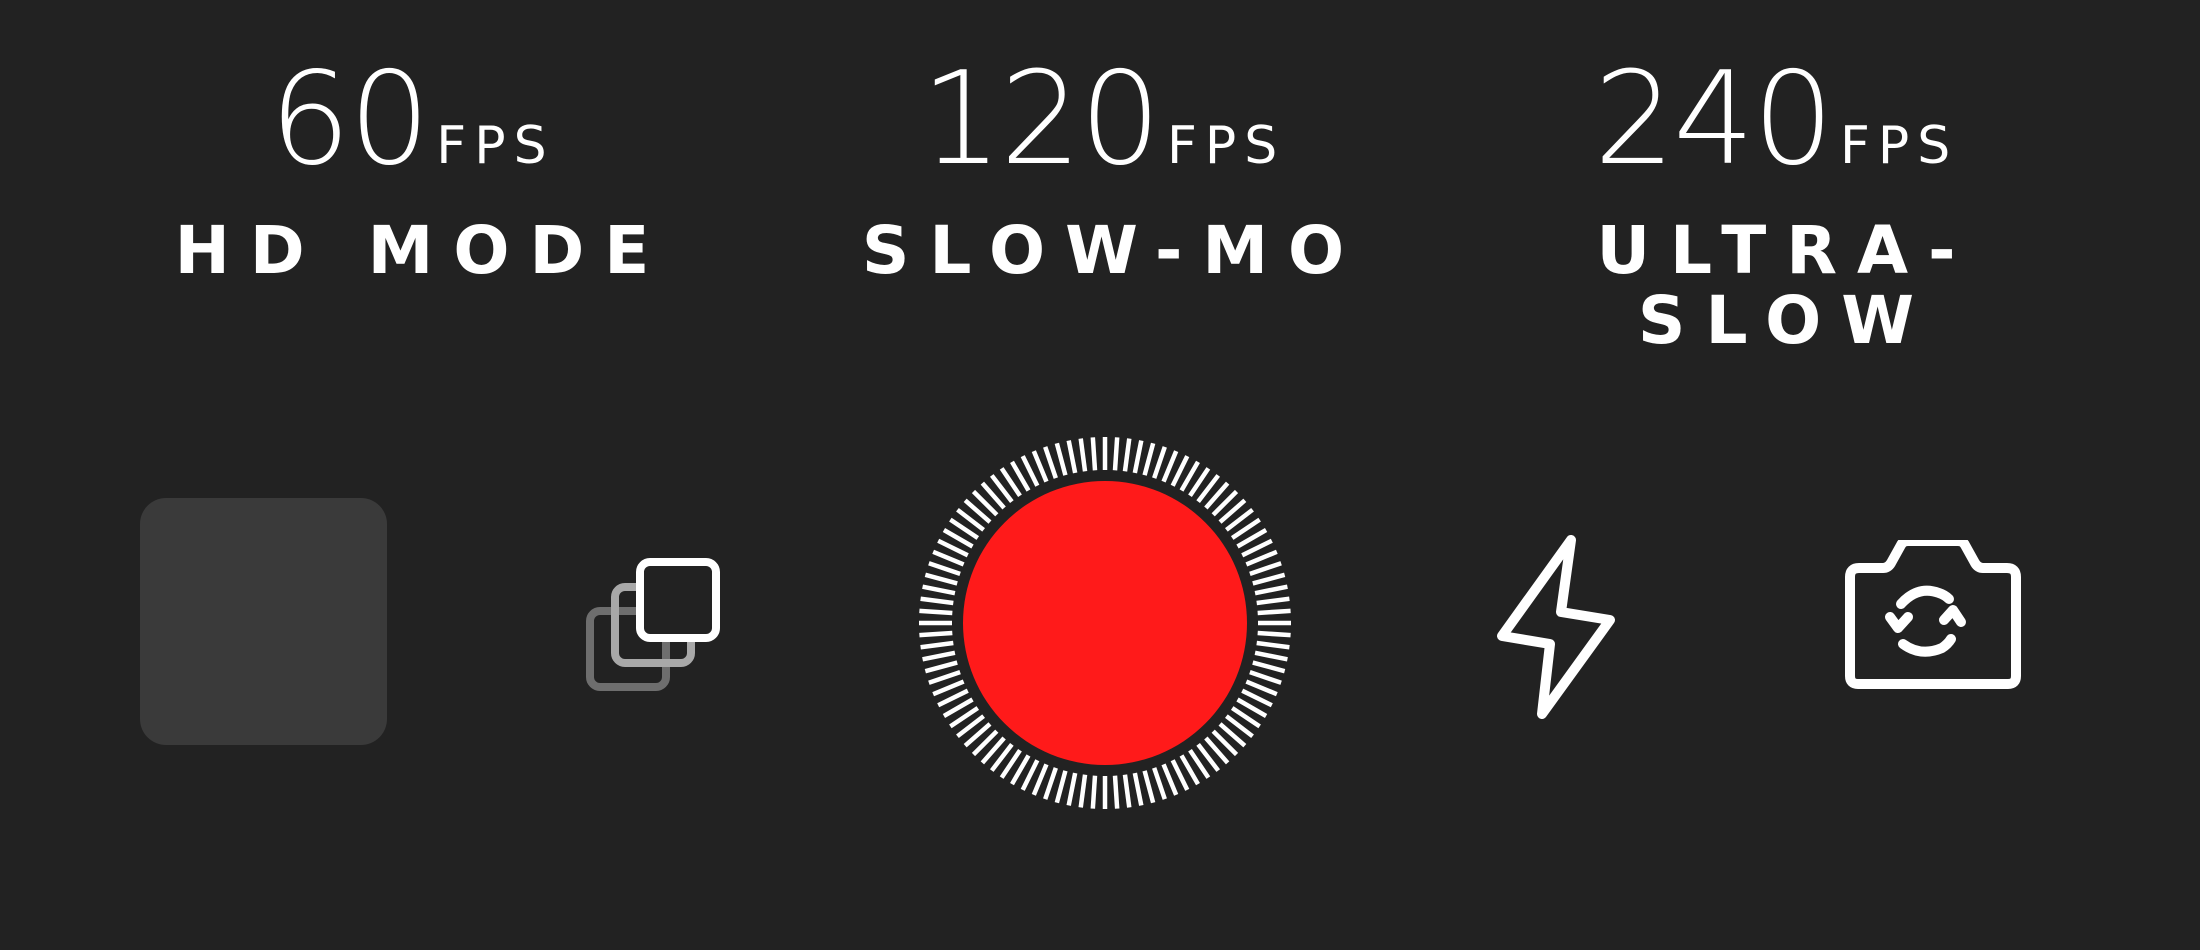 The height and width of the screenshot is (950, 2200). I want to click on mode-60fps-hd: 60 FPS HD MODE, so click(412, 167).